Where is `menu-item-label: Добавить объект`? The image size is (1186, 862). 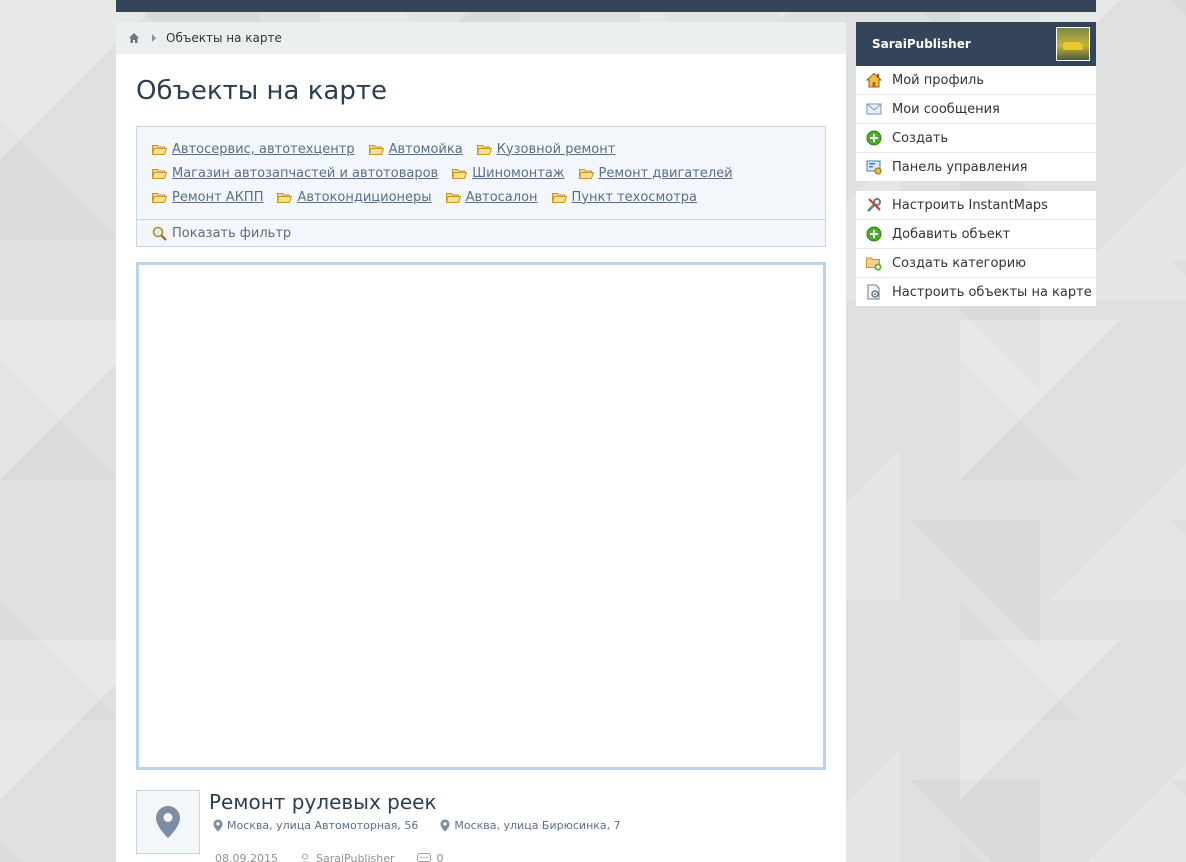
menu-item-label: Добавить объект is located at coordinates (951, 234).